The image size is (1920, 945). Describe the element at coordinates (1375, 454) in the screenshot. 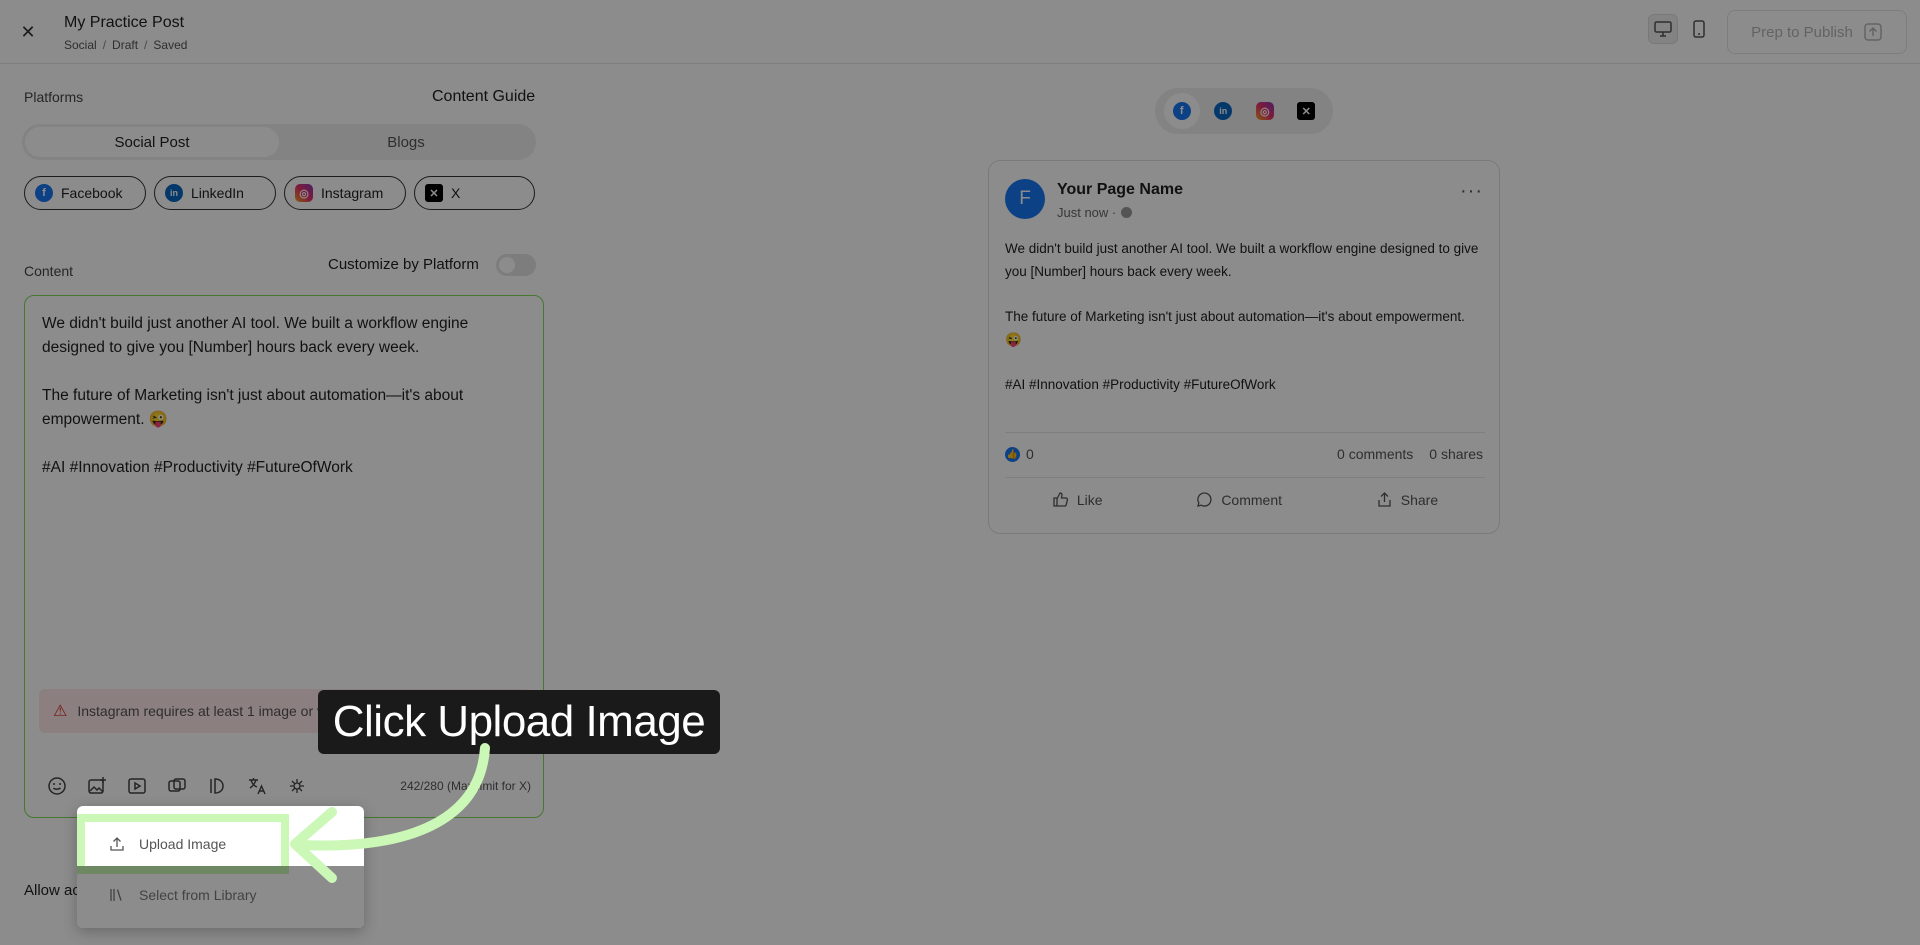

I see `comment-count: 0 comments` at that location.